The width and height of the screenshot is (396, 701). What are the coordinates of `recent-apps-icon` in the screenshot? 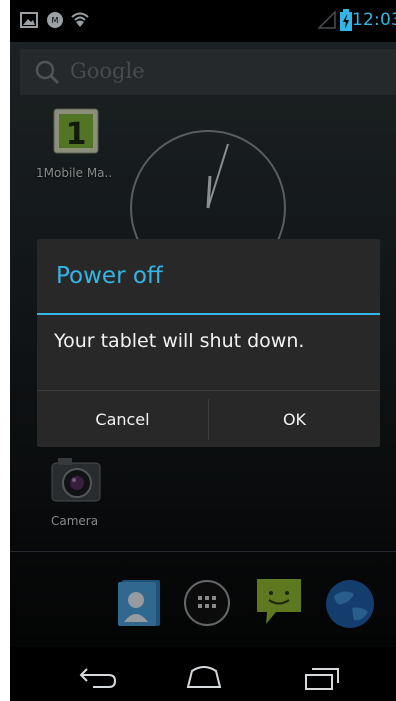 It's located at (322, 677).